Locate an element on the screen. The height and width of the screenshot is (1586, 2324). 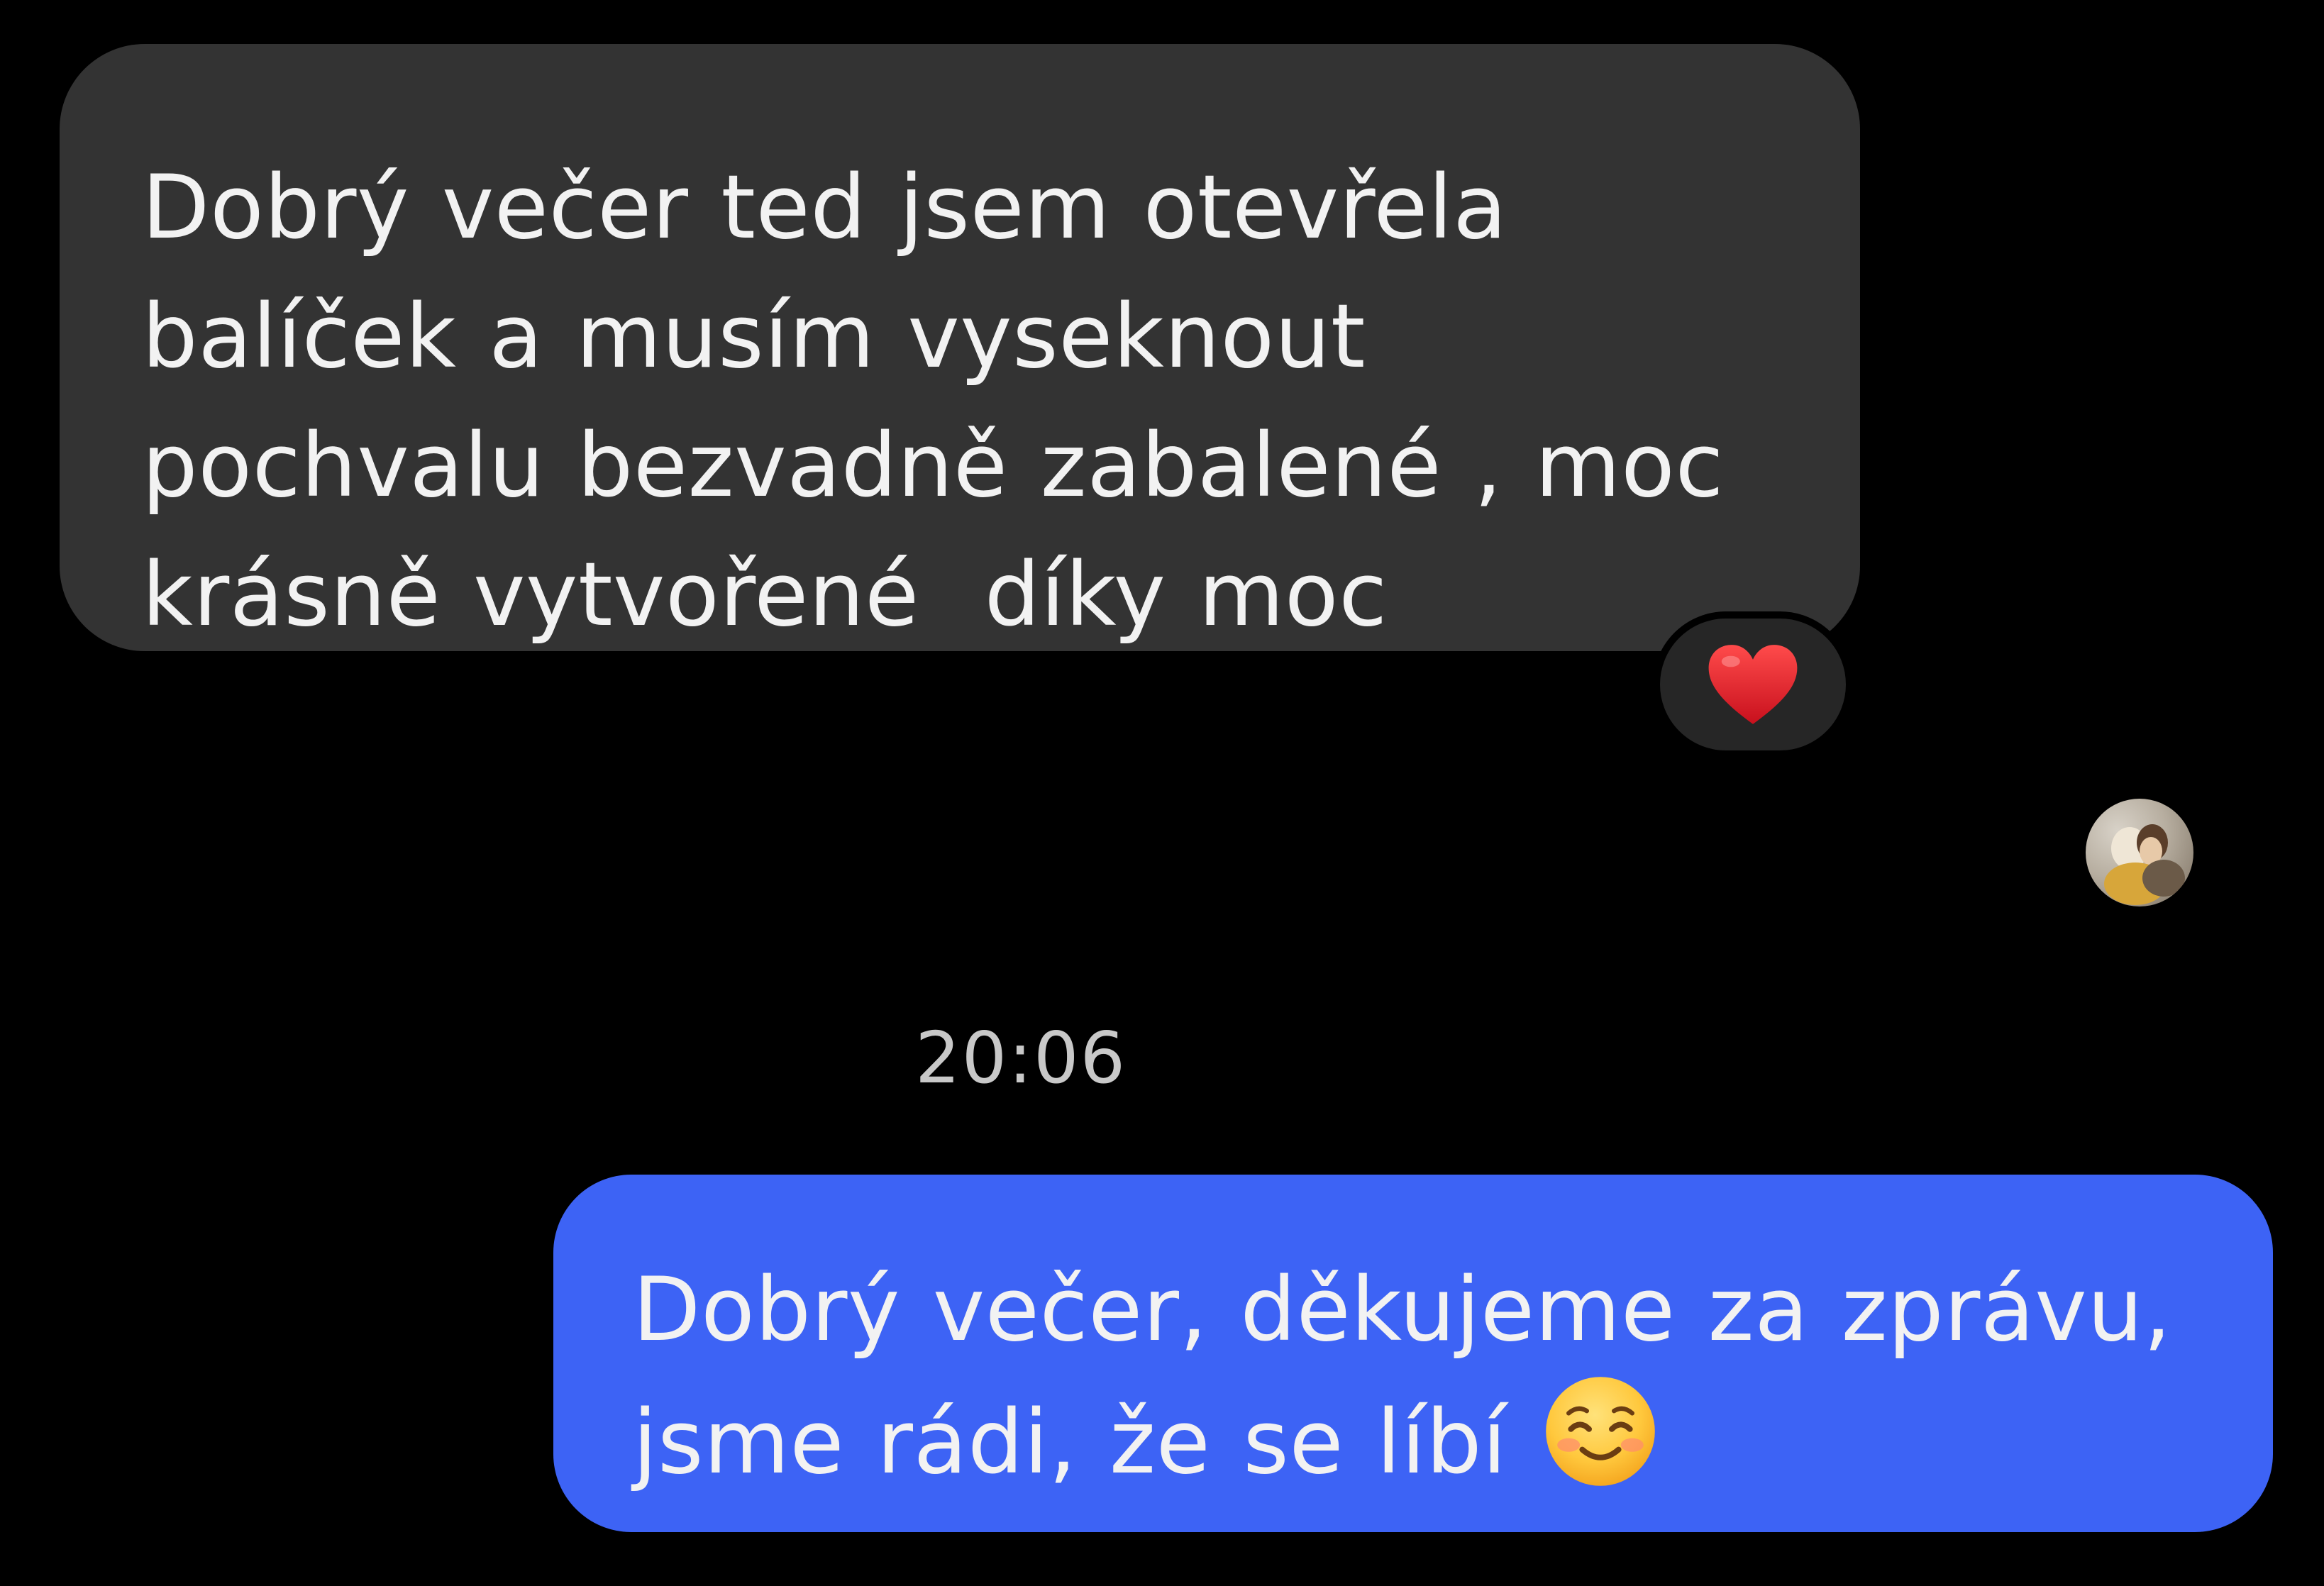
avatar is located at coordinates (2140, 852).